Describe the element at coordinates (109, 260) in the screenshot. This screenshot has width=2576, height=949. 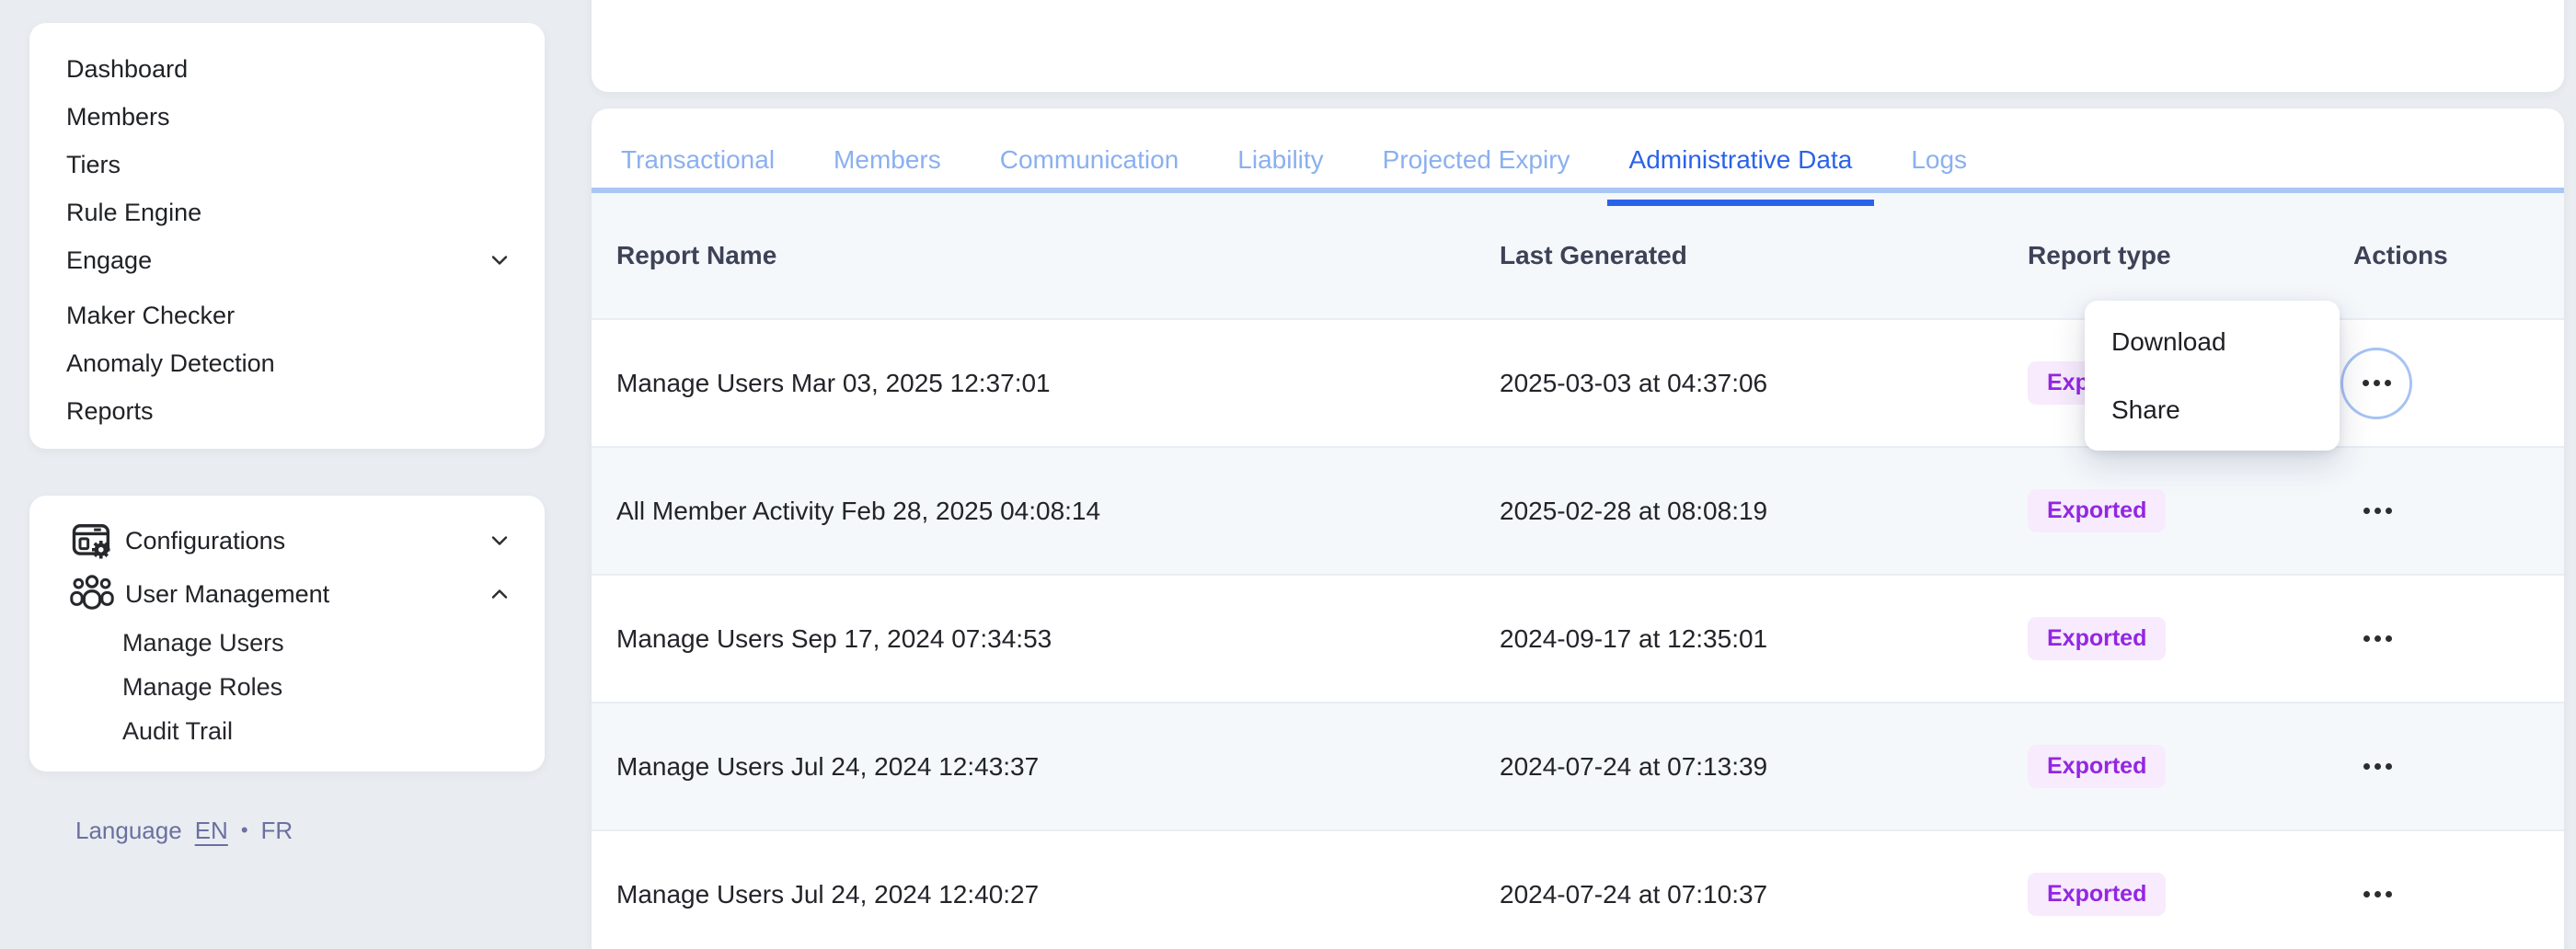
I see `sidebar-item-label: Engage` at that location.